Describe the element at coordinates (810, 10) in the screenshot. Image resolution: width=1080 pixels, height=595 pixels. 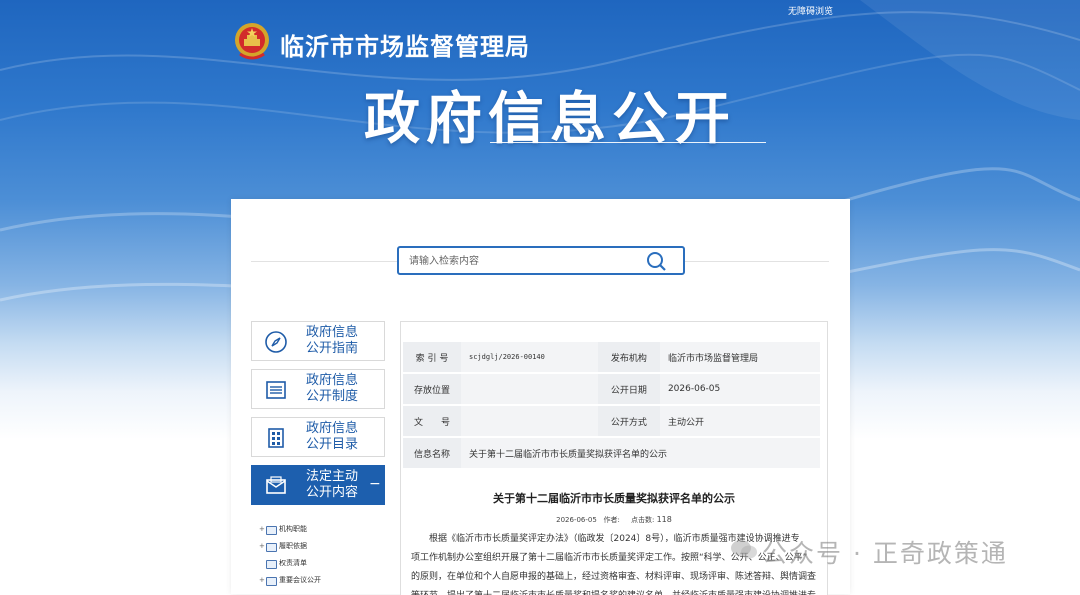
I see `accessibility-link: 无障碍浏览` at that location.